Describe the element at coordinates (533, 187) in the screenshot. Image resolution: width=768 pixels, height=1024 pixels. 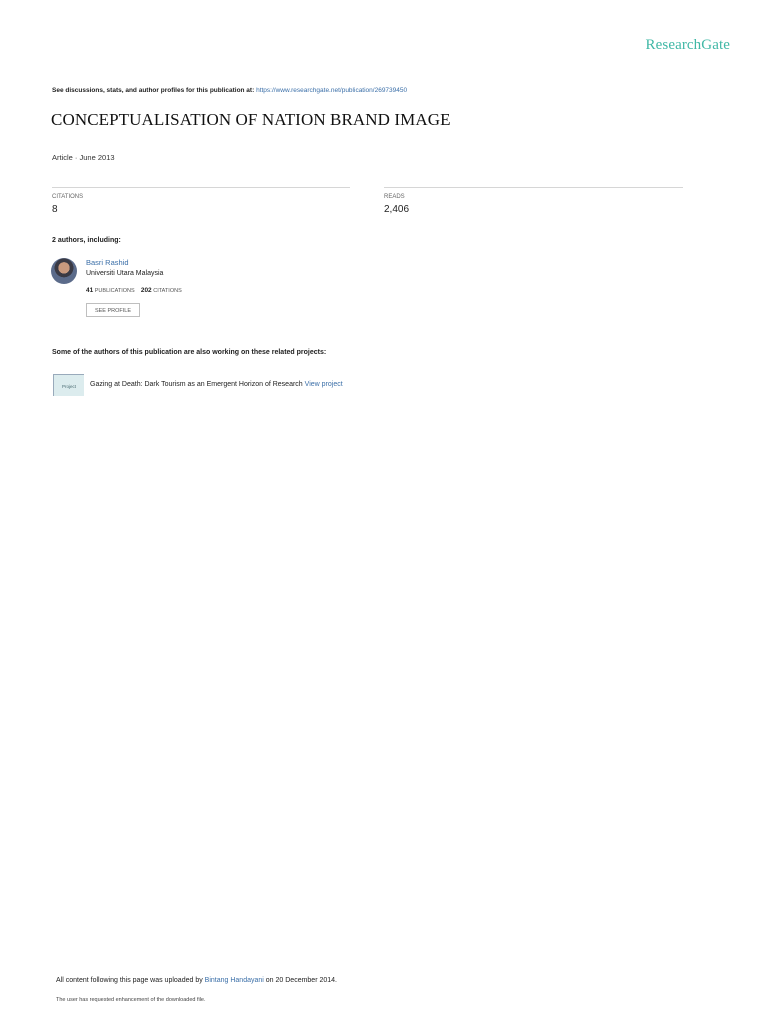
I see `reads-divider` at that location.